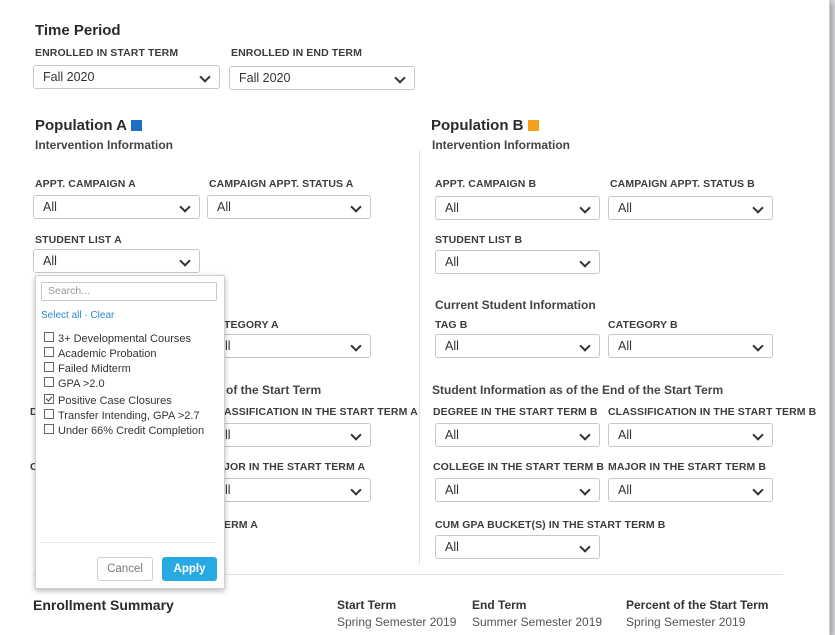  What do you see at coordinates (116, 207) in the screenshot?
I see `appt-campaign-a-select: All` at bounding box center [116, 207].